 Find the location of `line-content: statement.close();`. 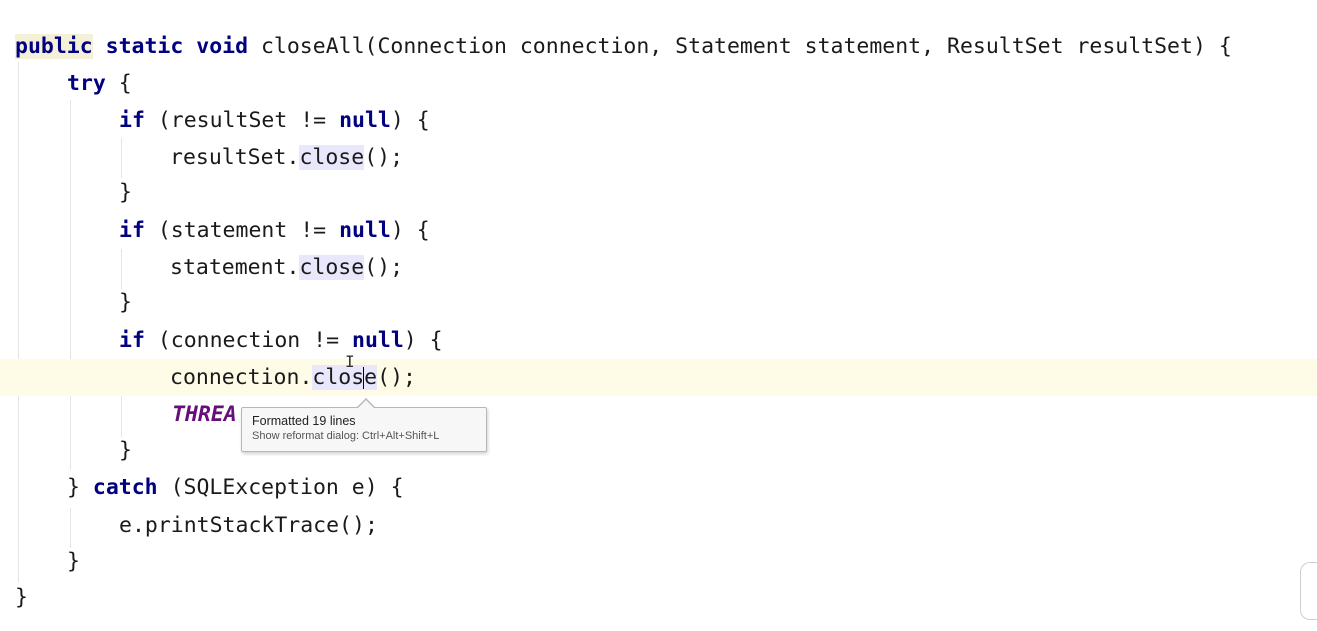

line-content: statement.close(); is located at coordinates (286, 267).